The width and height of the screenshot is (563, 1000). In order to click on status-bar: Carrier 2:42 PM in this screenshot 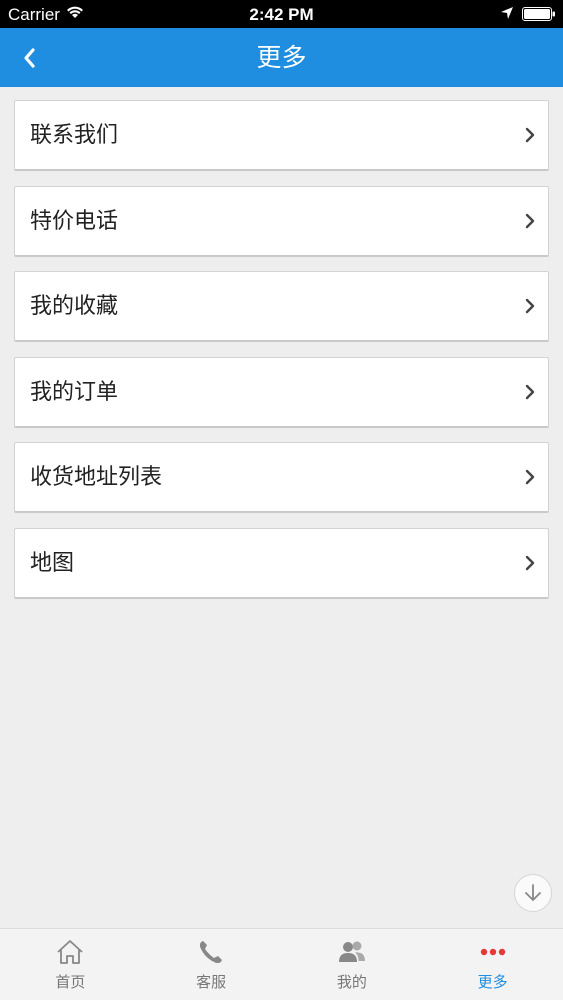, I will do `click(281, 14)`.